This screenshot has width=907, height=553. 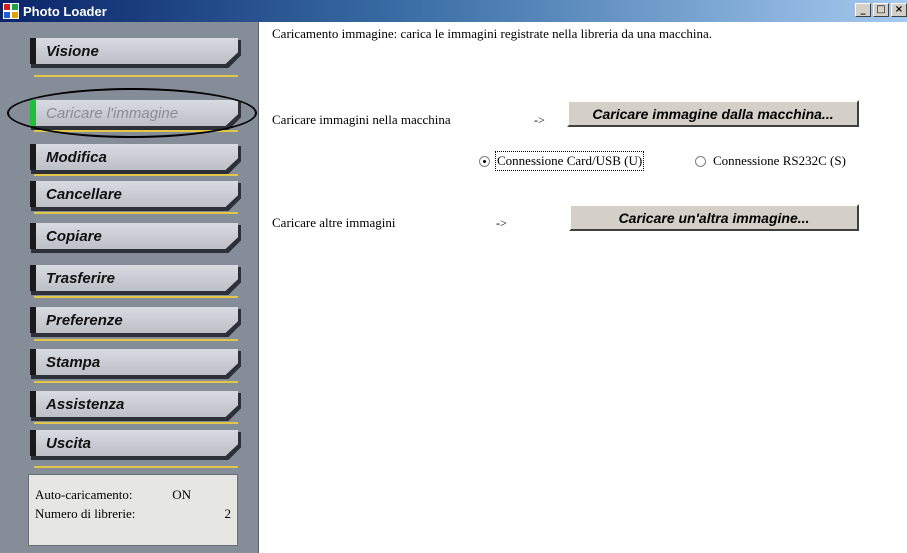 What do you see at coordinates (84, 494) in the screenshot?
I see `auto-load-label: Auto-caricamento:` at bounding box center [84, 494].